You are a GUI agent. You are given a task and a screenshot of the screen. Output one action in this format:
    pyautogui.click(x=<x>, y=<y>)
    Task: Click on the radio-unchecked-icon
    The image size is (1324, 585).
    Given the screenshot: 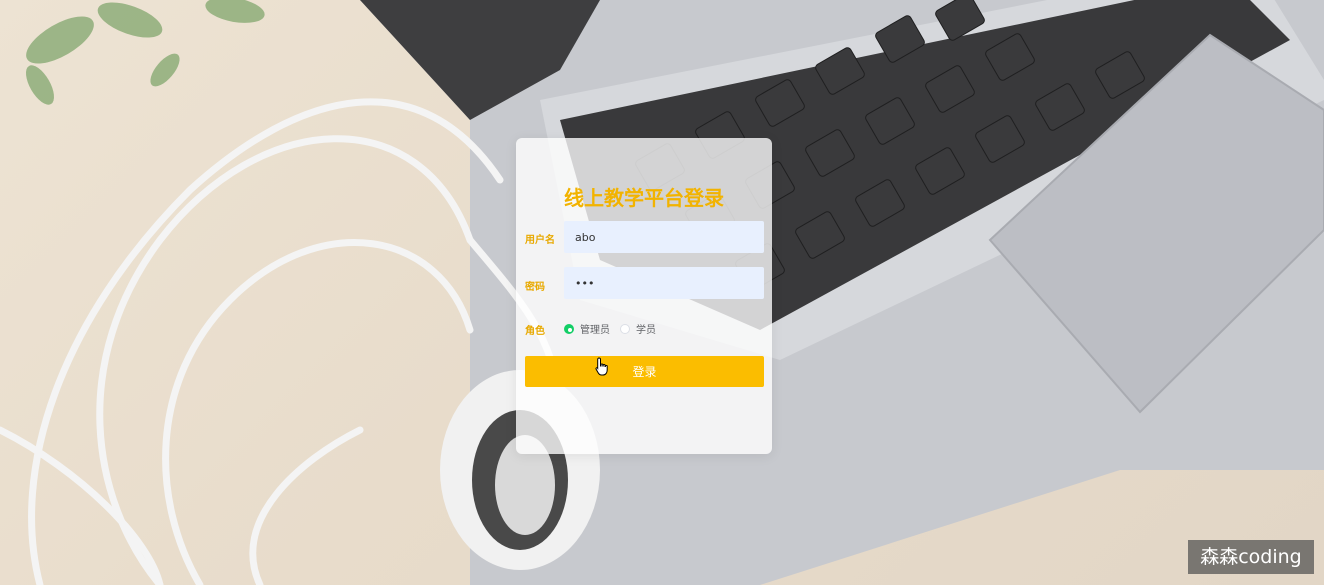 What is the action you would take?
    pyautogui.click(x=625, y=328)
    